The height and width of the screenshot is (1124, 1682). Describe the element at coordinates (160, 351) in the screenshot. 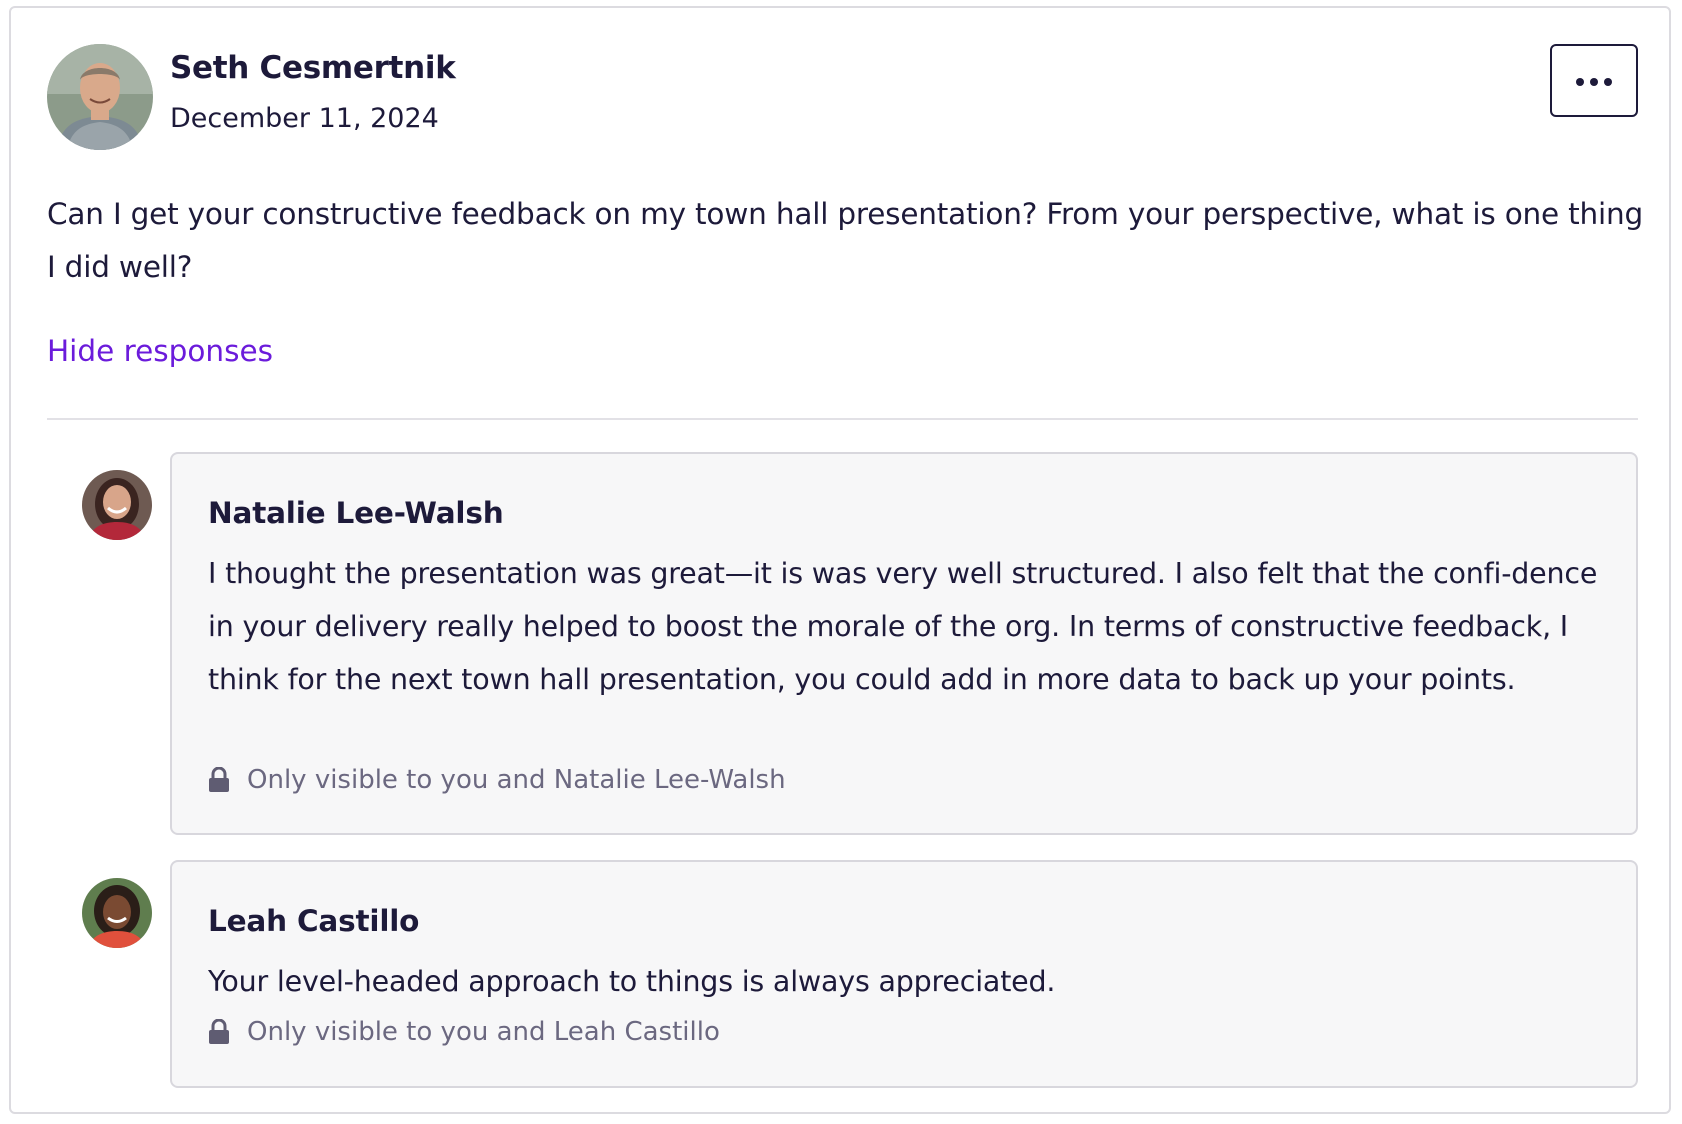

I see `hide-responses-link: Hide responses` at that location.